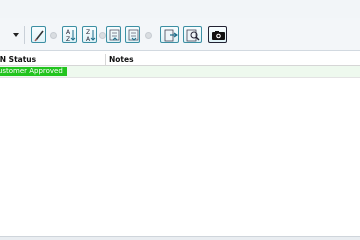 This screenshot has width=360, height=240. What do you see at coordinates (233, 71) in the screenshot?
I see `notes-cell` at bounding box center [233, 71].